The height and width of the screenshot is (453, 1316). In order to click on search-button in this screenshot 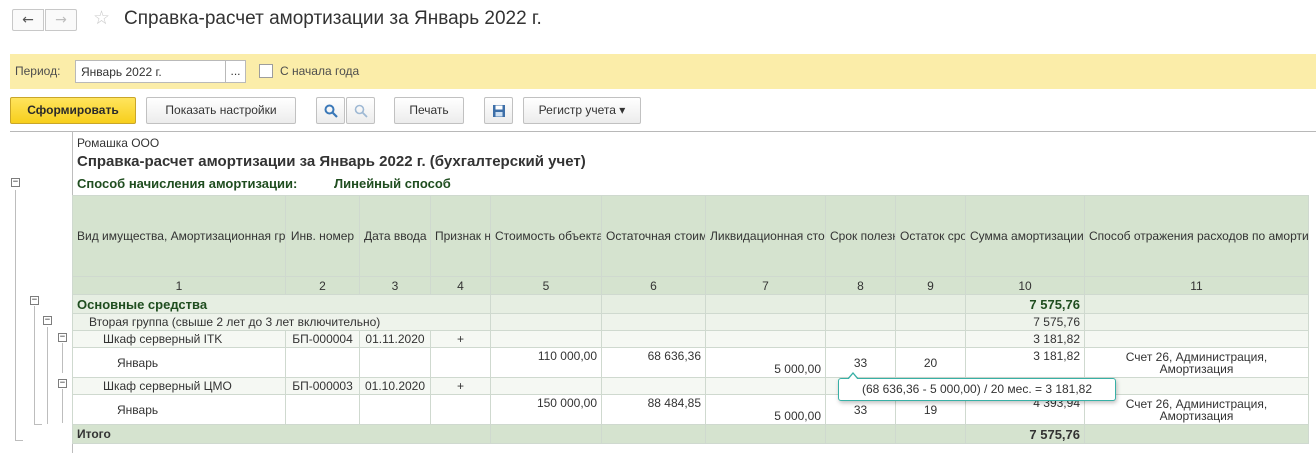, I will do `click(330, 110)`.